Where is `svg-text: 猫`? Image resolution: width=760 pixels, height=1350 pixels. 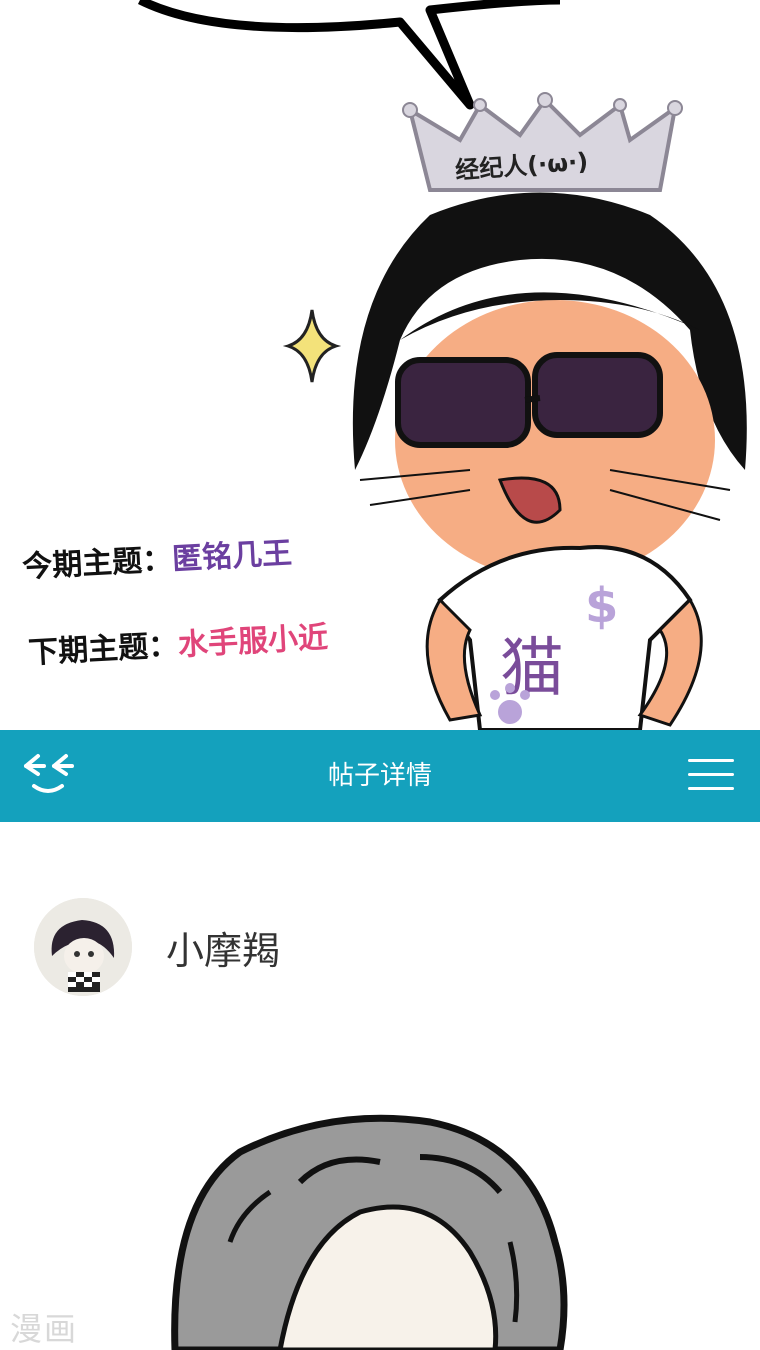 svg-text: 猫 is located at coordinates (532, 669).